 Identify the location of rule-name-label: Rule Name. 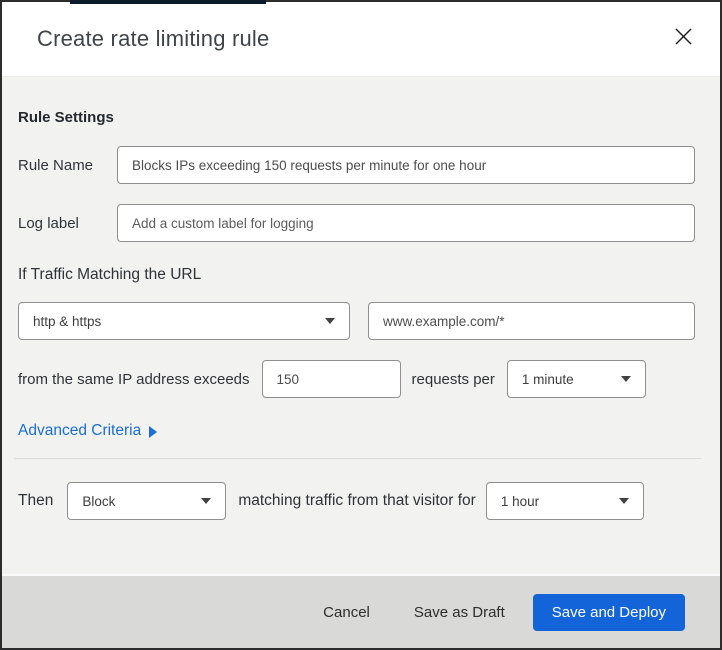
(56, 165).